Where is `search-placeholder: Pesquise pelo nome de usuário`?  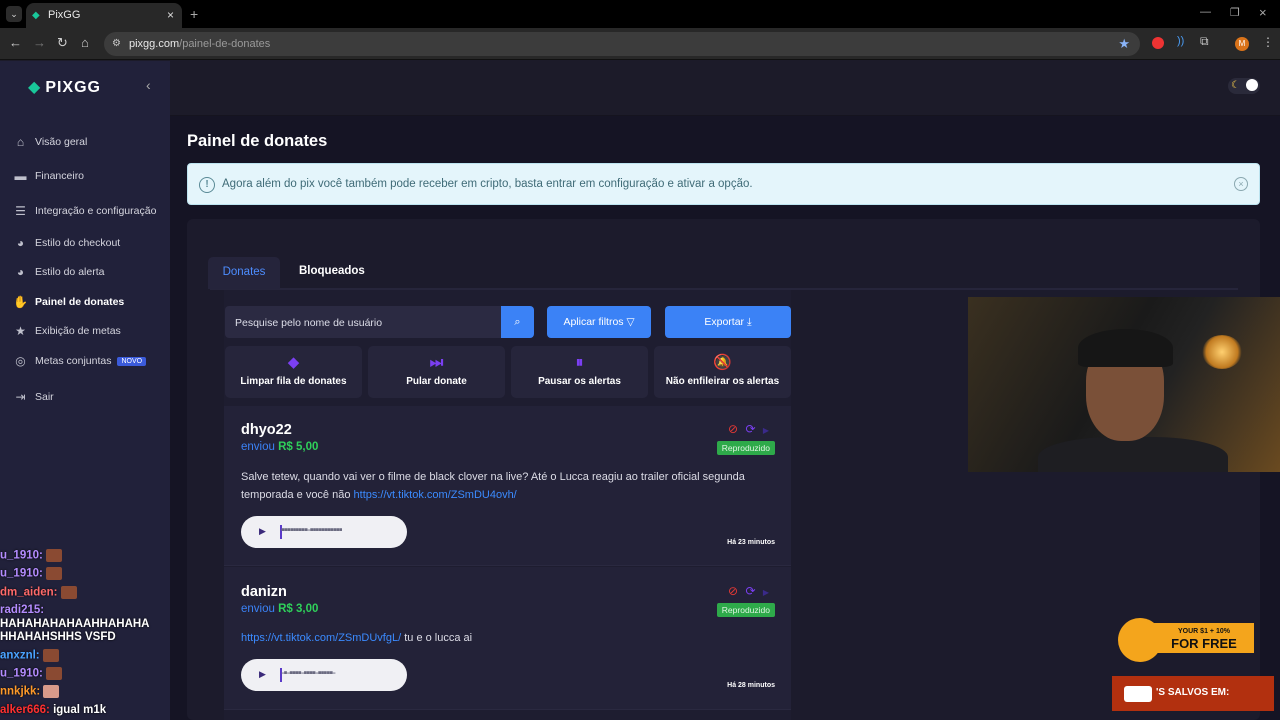 search-placeholder: Pesquise pelo nome de usuário is located at coordinates (309, 323).